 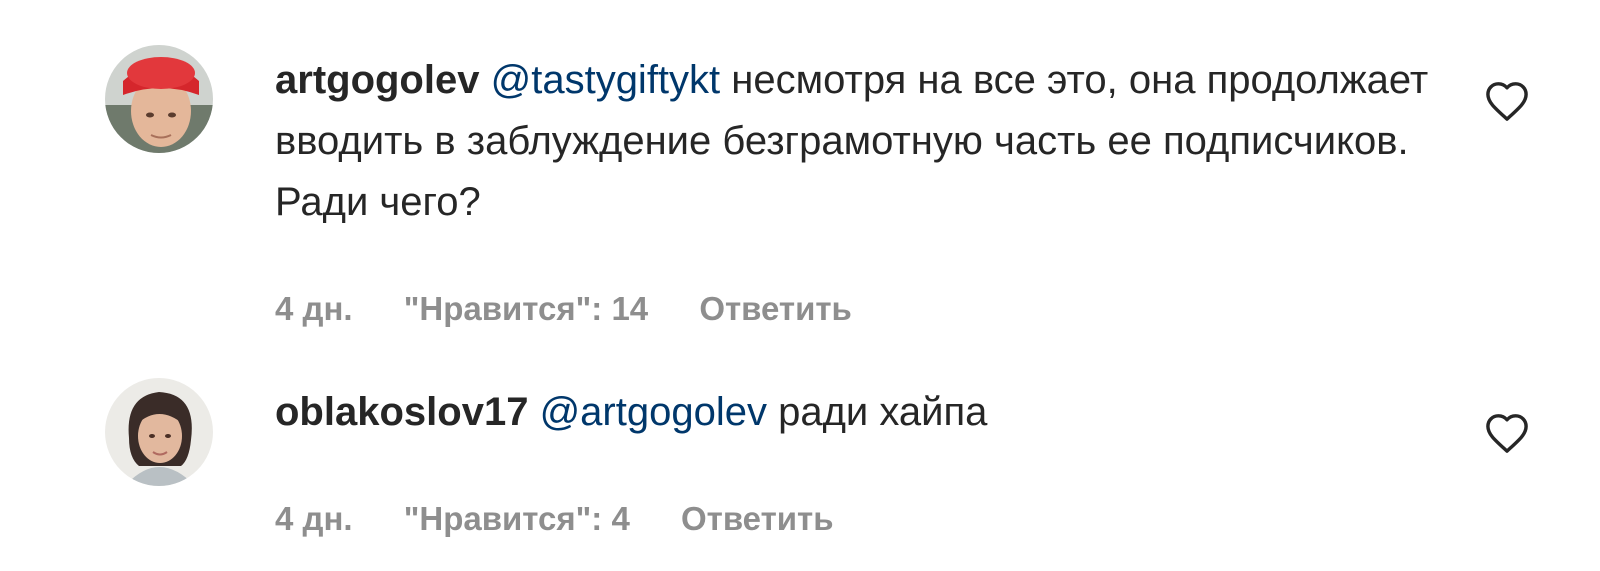 I want to click on comment-body: oblakoslov17 @artgogolev ради хайпа, so click(x=855, y=412).